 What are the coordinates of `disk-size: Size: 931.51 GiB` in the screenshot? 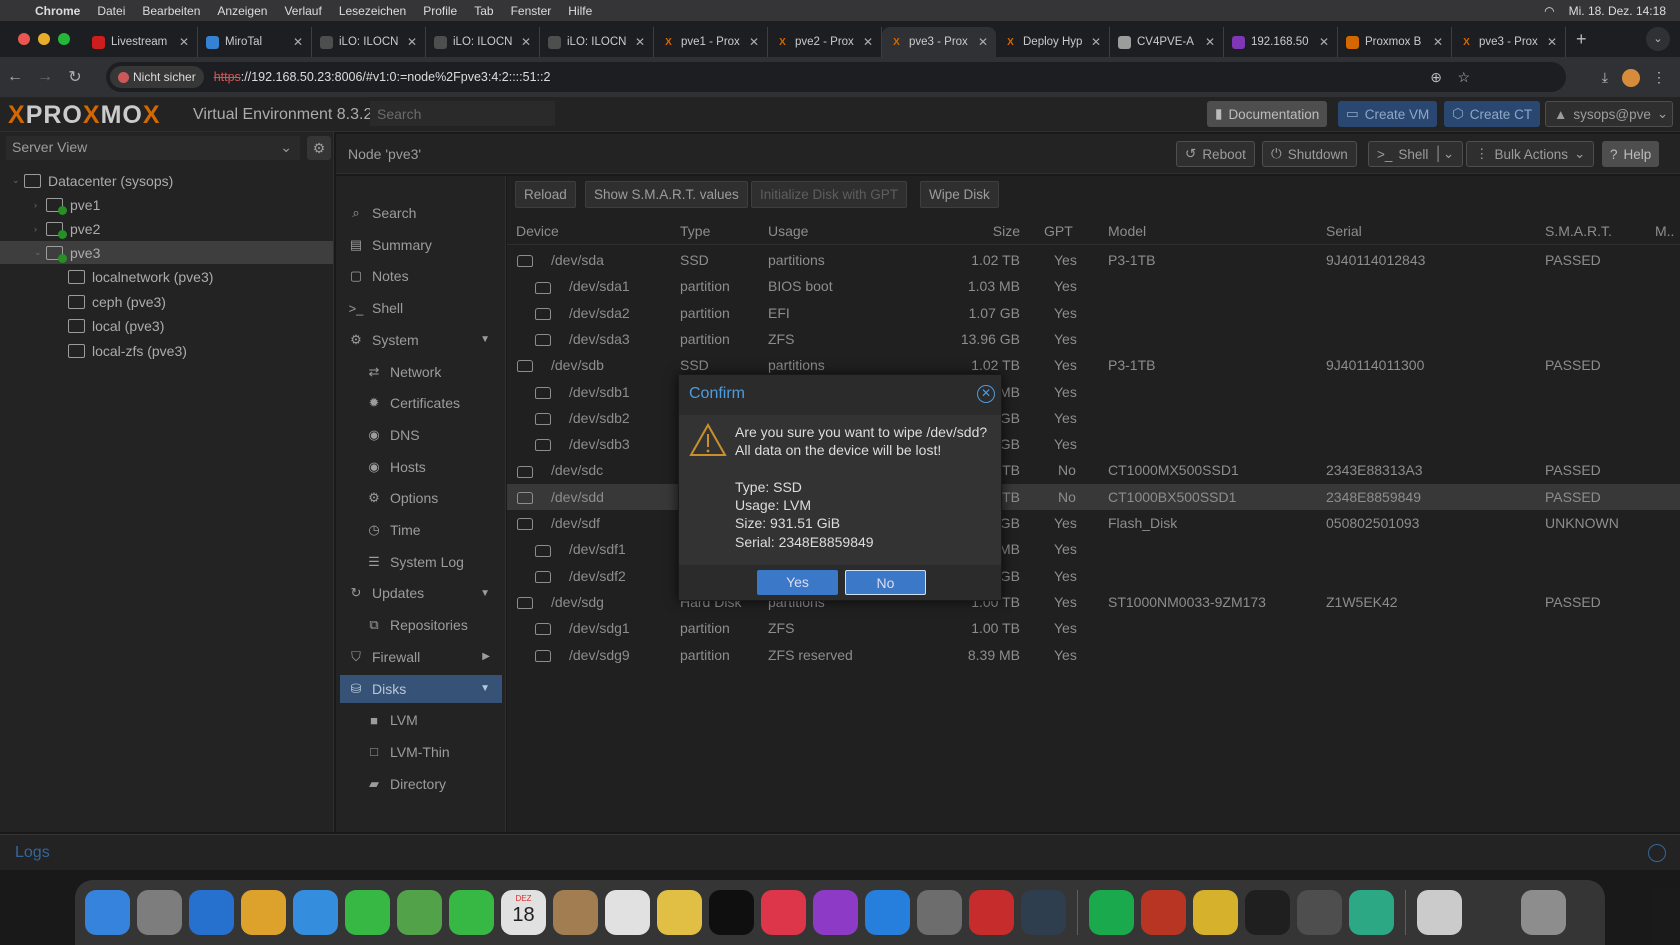 It's located at (788, 523).